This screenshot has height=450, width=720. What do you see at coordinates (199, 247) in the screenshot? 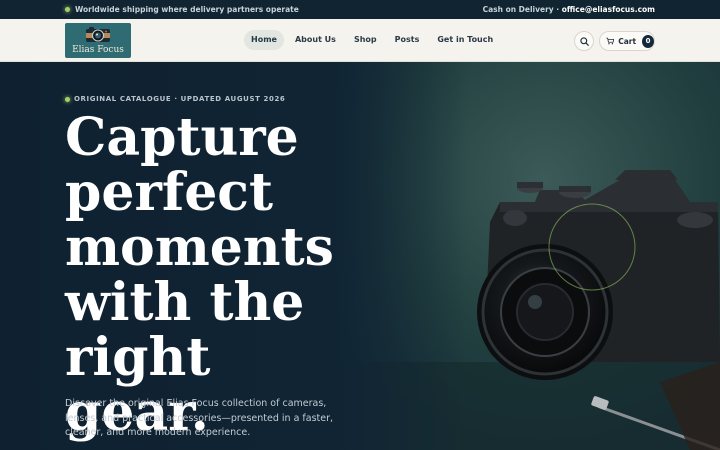
I see `headline-line: moments` at bounding box center [199, 247].